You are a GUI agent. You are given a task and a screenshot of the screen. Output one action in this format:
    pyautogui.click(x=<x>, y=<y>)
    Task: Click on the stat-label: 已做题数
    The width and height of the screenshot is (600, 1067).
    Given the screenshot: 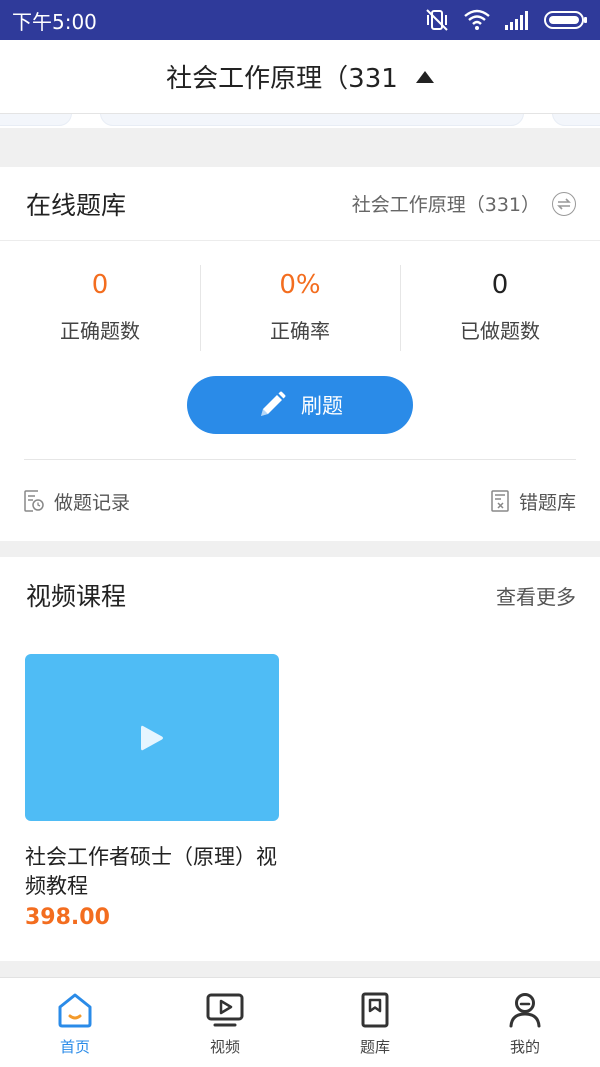 What is the action you would take?
    pyautogui.click(x=500, y=331)
    